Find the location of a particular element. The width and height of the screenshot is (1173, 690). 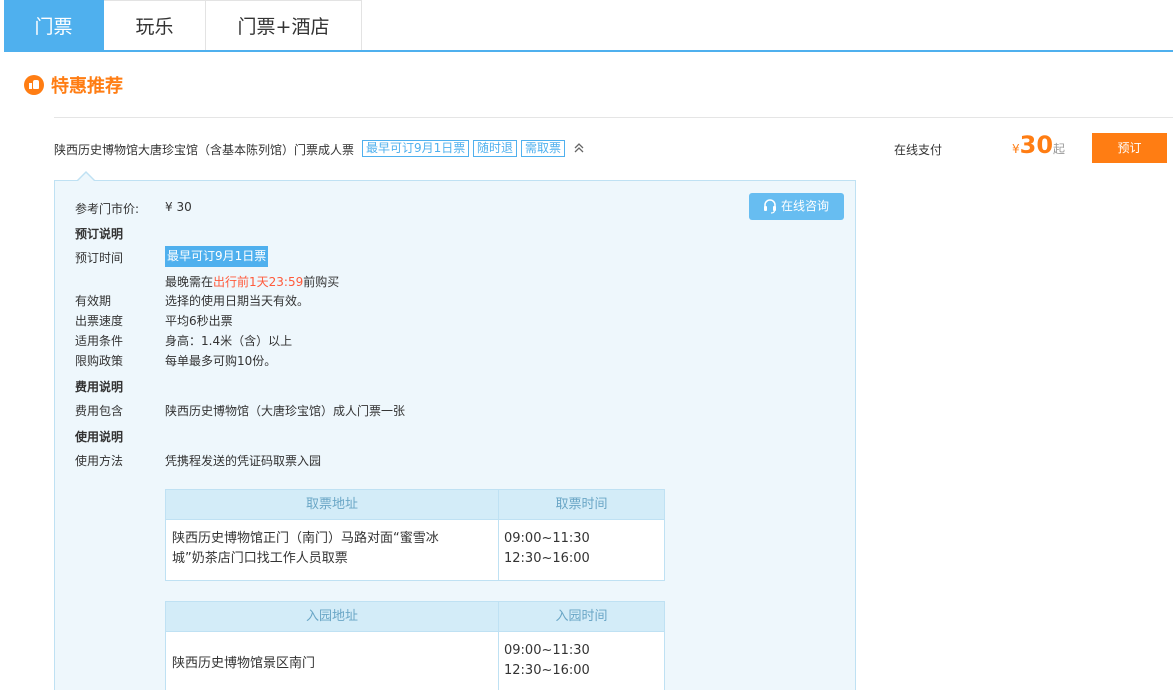

entry-address-header: 入园地址 is located at coordinates (332, 616).